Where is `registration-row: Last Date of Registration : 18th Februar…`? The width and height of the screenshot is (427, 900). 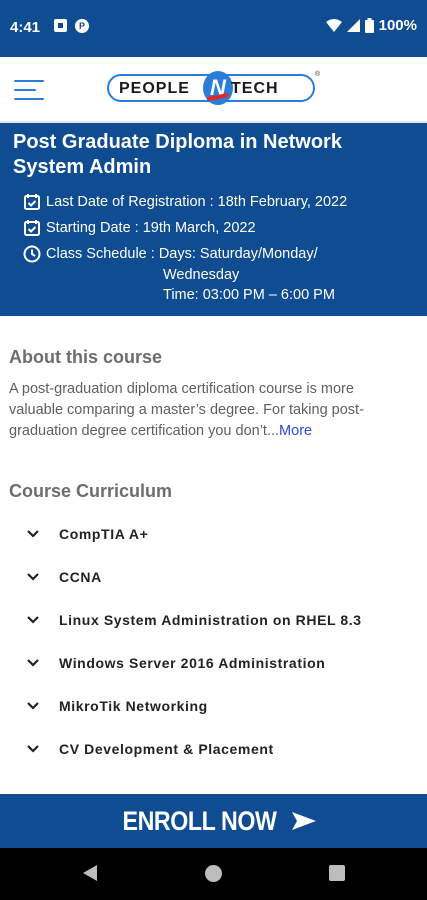
registration-row: Last Date of Registration : 18th Februar… is located at coordinates (185, 202).